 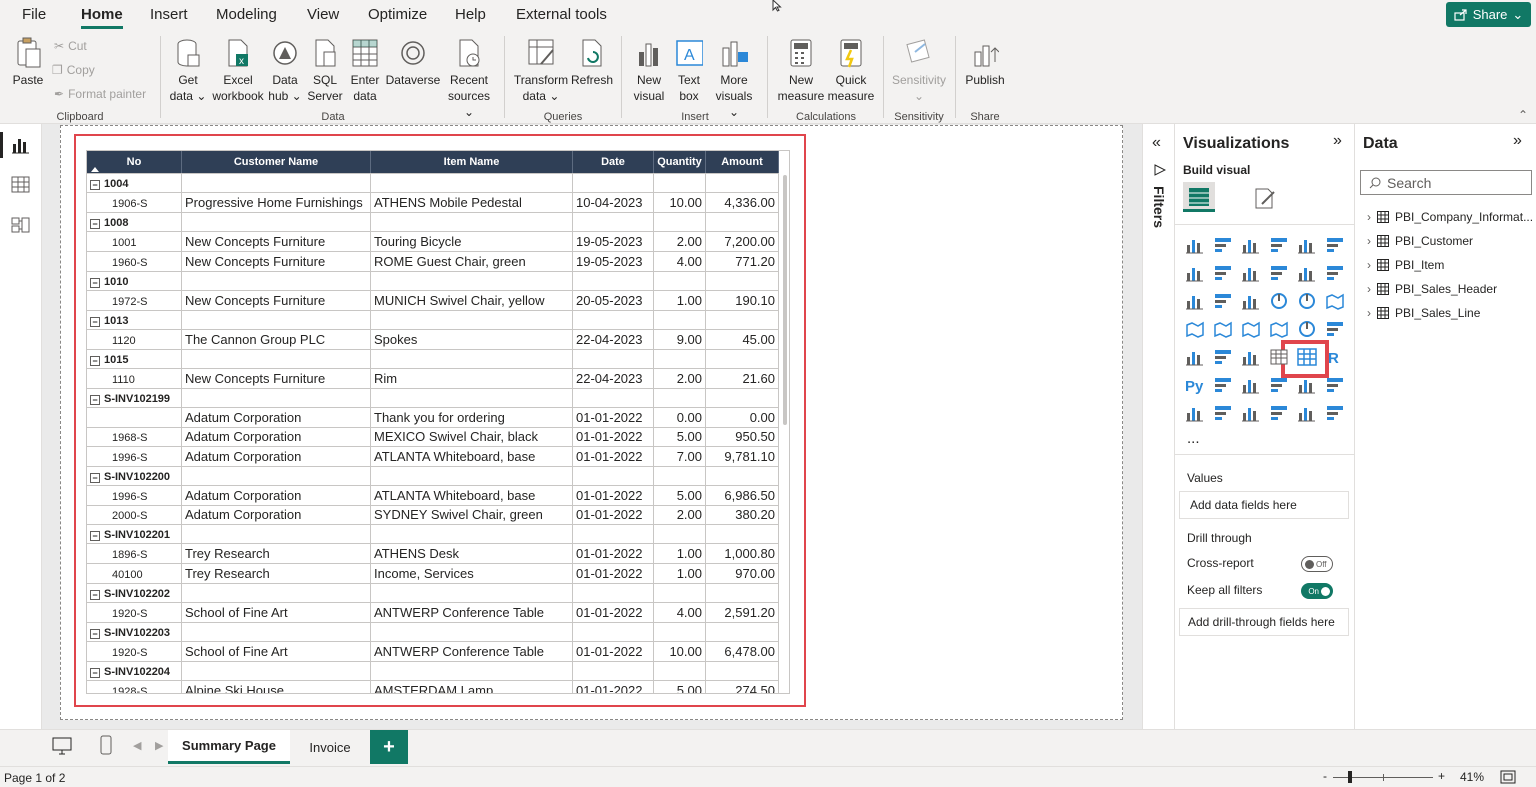 I want to click on table-icon, so click(x=1279, y=357).